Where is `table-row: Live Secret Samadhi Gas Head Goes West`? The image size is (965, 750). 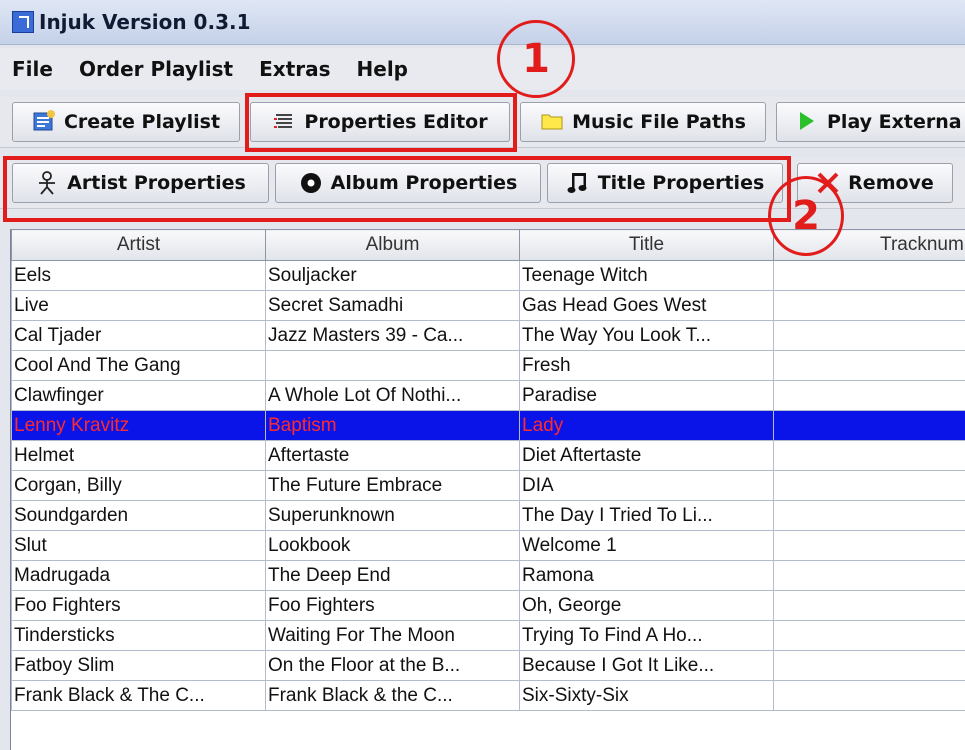 table-row: Live Secret Samadhi Gas Head Goes West is located at coordinates (488, 305).